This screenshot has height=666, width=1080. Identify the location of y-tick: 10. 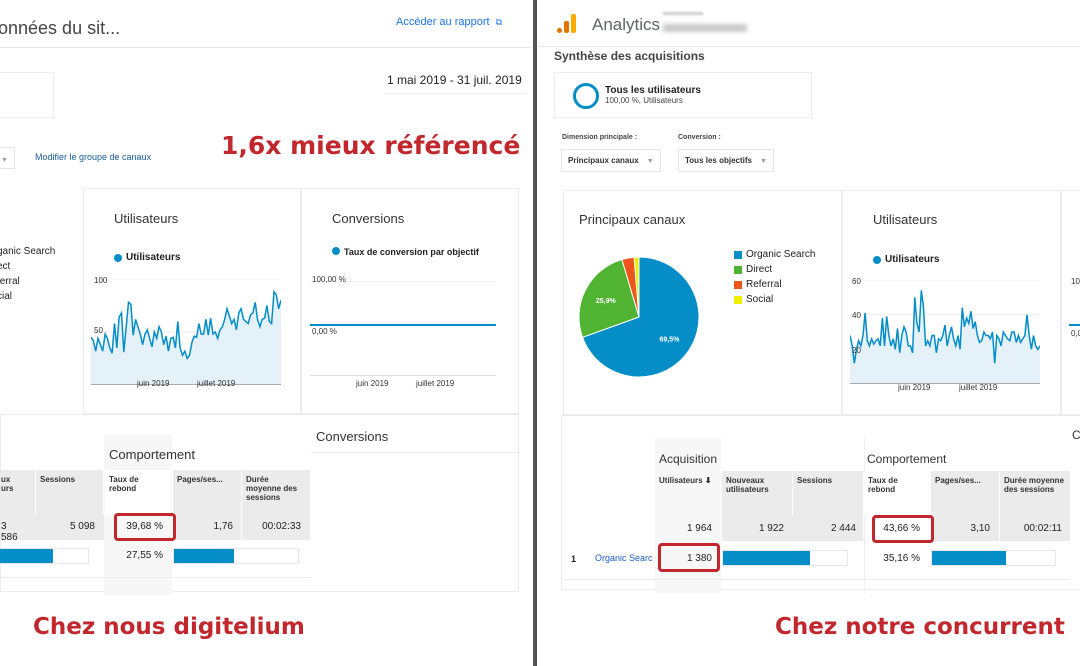
(1075, 281).